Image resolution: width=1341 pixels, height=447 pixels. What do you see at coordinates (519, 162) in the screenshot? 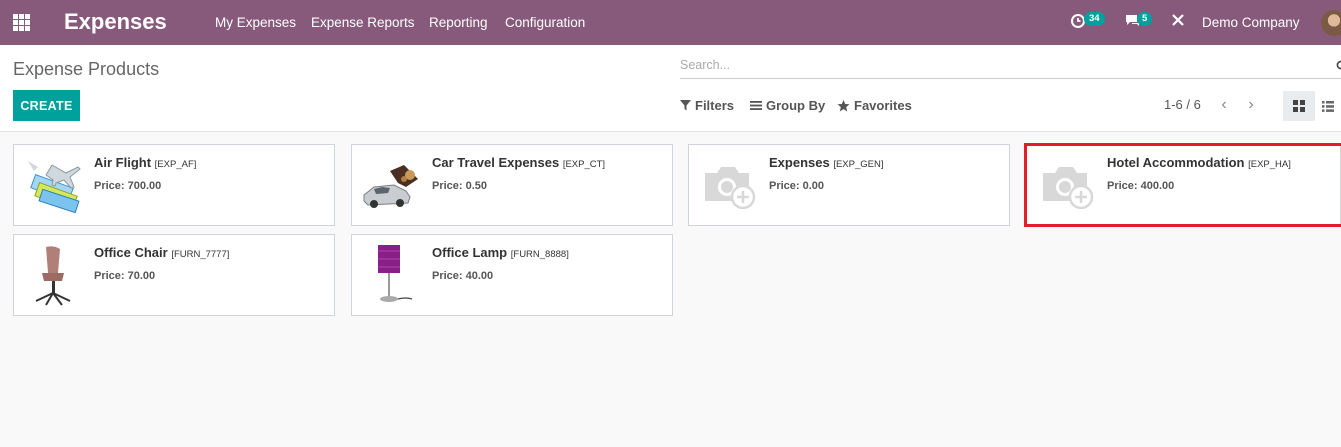
I see `product-name: Car Travel Expenses [EXP_CT]` at bounding box center [519, 162].